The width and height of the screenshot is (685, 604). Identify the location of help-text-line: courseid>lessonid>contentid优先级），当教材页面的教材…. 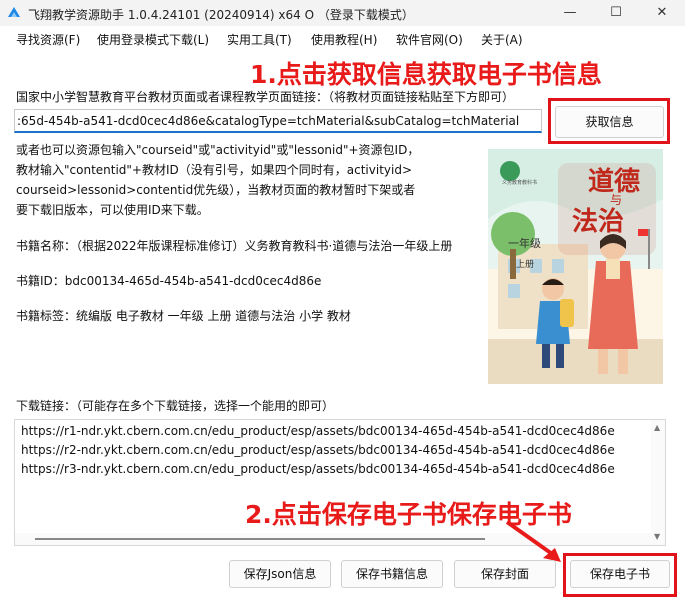
(216, 190).